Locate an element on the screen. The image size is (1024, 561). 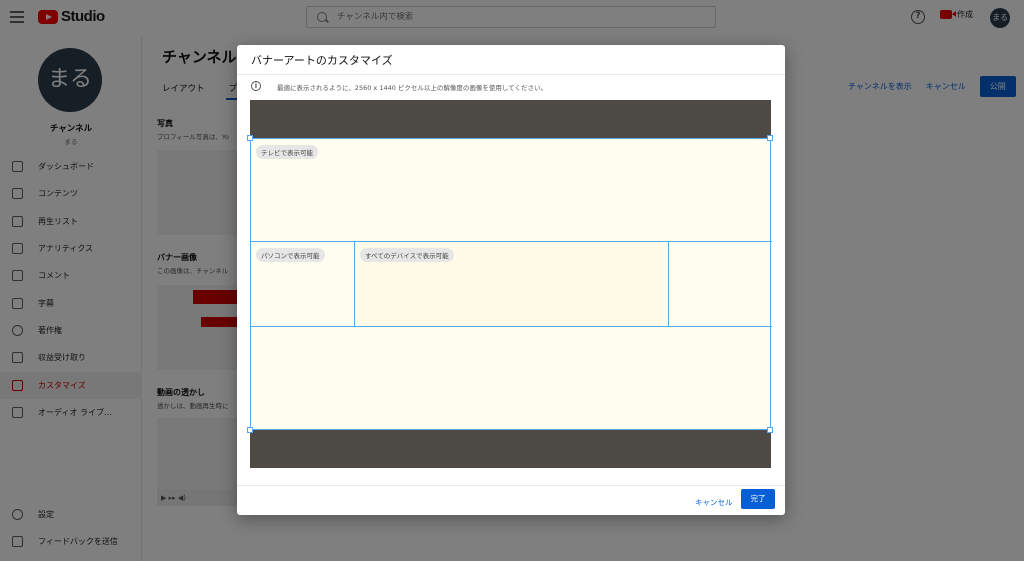
crop-handle-bottom-right is located at coordinates (770, 430).